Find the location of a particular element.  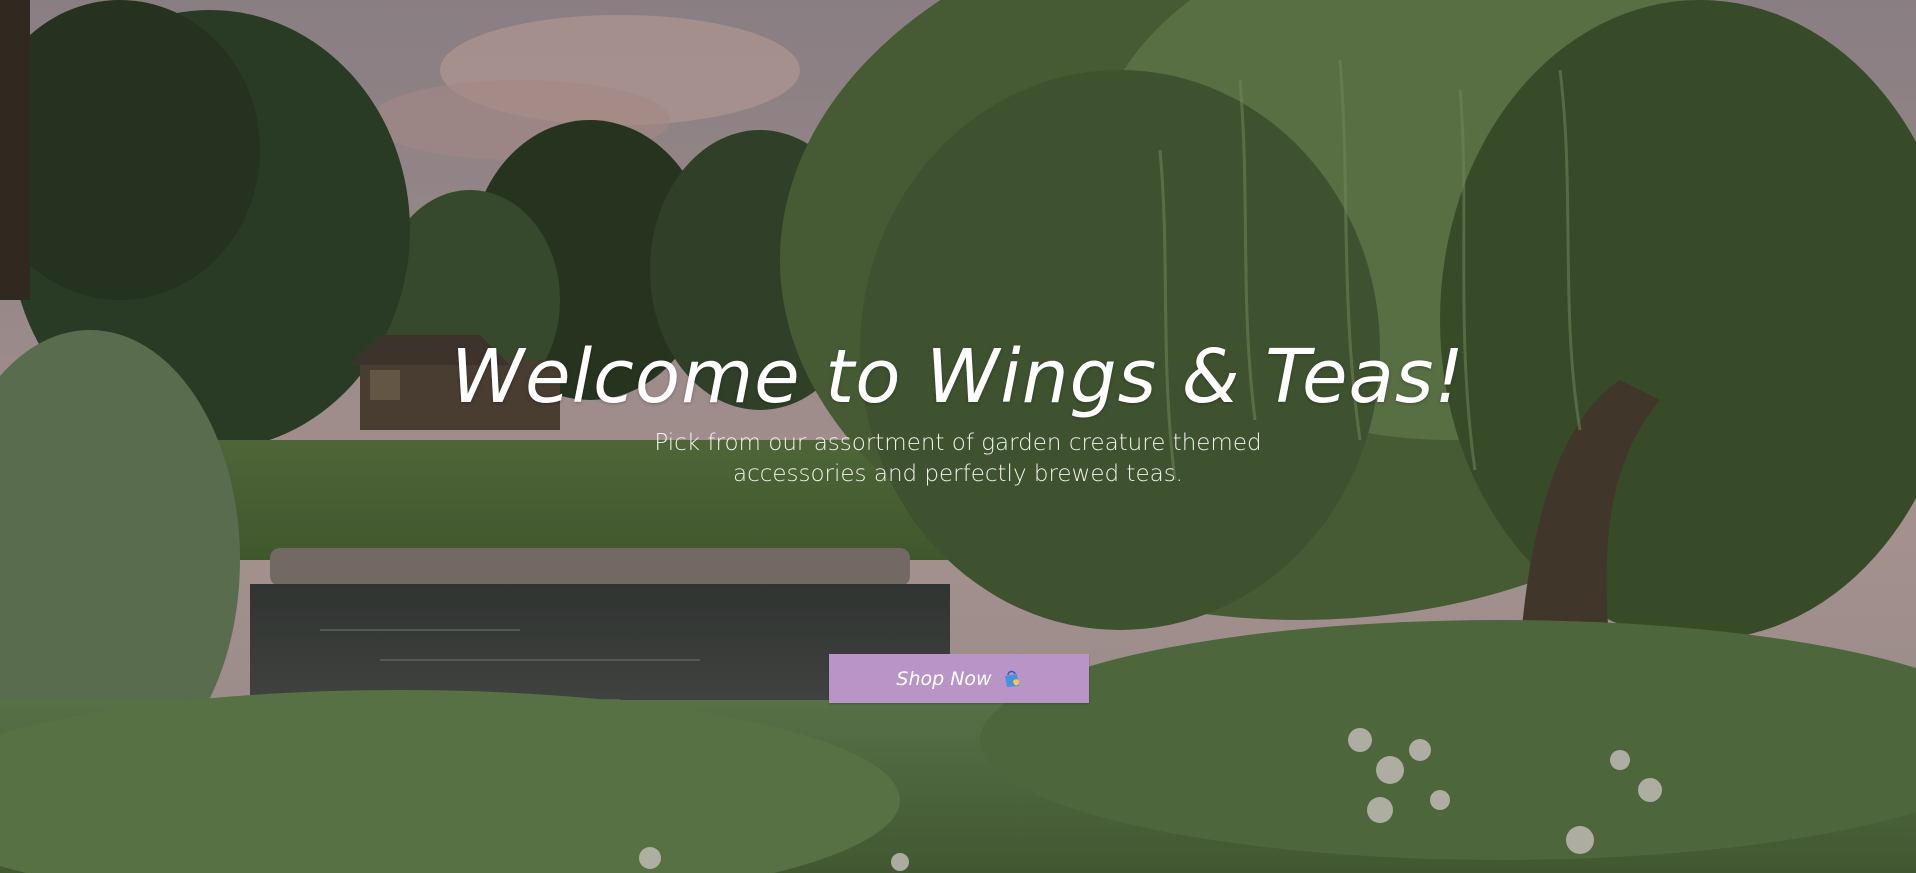

hero-title: Welcome to Wings & Teas! is located at coordinates (958, 377).